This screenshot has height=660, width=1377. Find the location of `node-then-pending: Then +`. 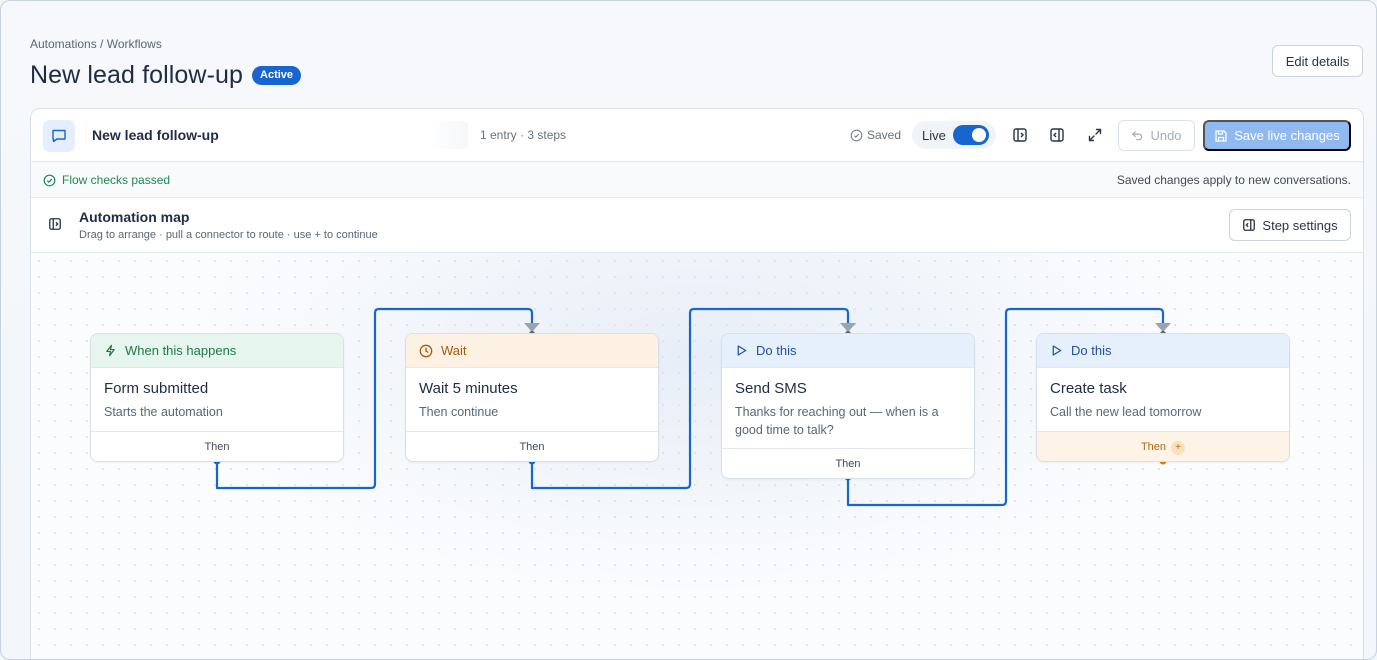

node-then-pending: Then + is located at coordinates (1163, 446).